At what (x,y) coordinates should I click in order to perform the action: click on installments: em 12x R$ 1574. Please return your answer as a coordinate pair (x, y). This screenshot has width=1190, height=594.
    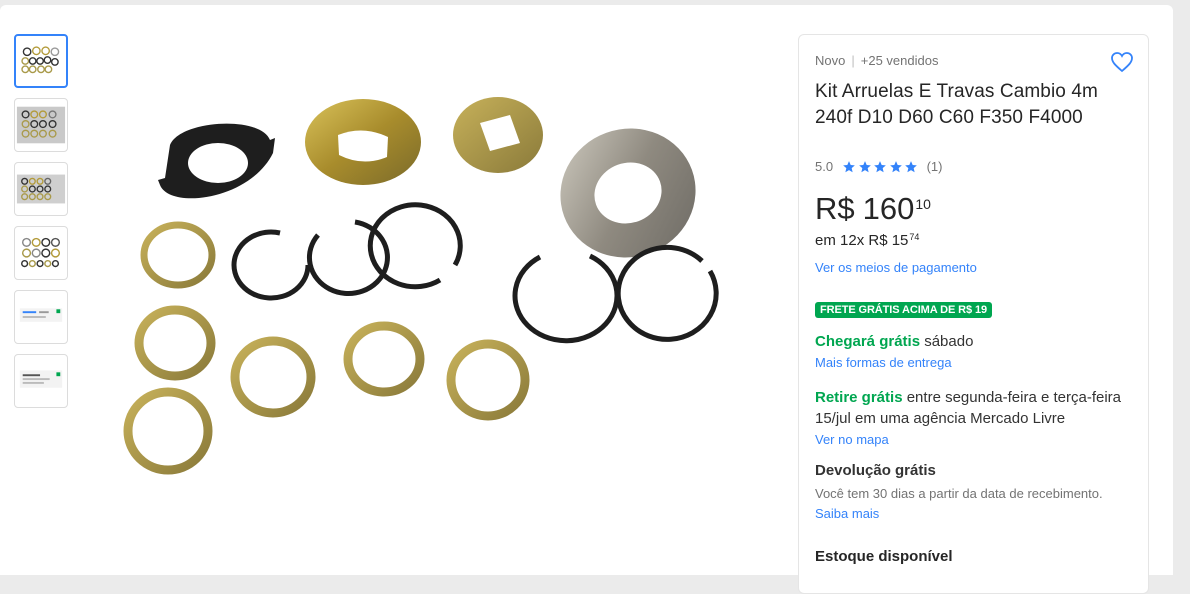
    Looking at the image, I should click on (867, 240).